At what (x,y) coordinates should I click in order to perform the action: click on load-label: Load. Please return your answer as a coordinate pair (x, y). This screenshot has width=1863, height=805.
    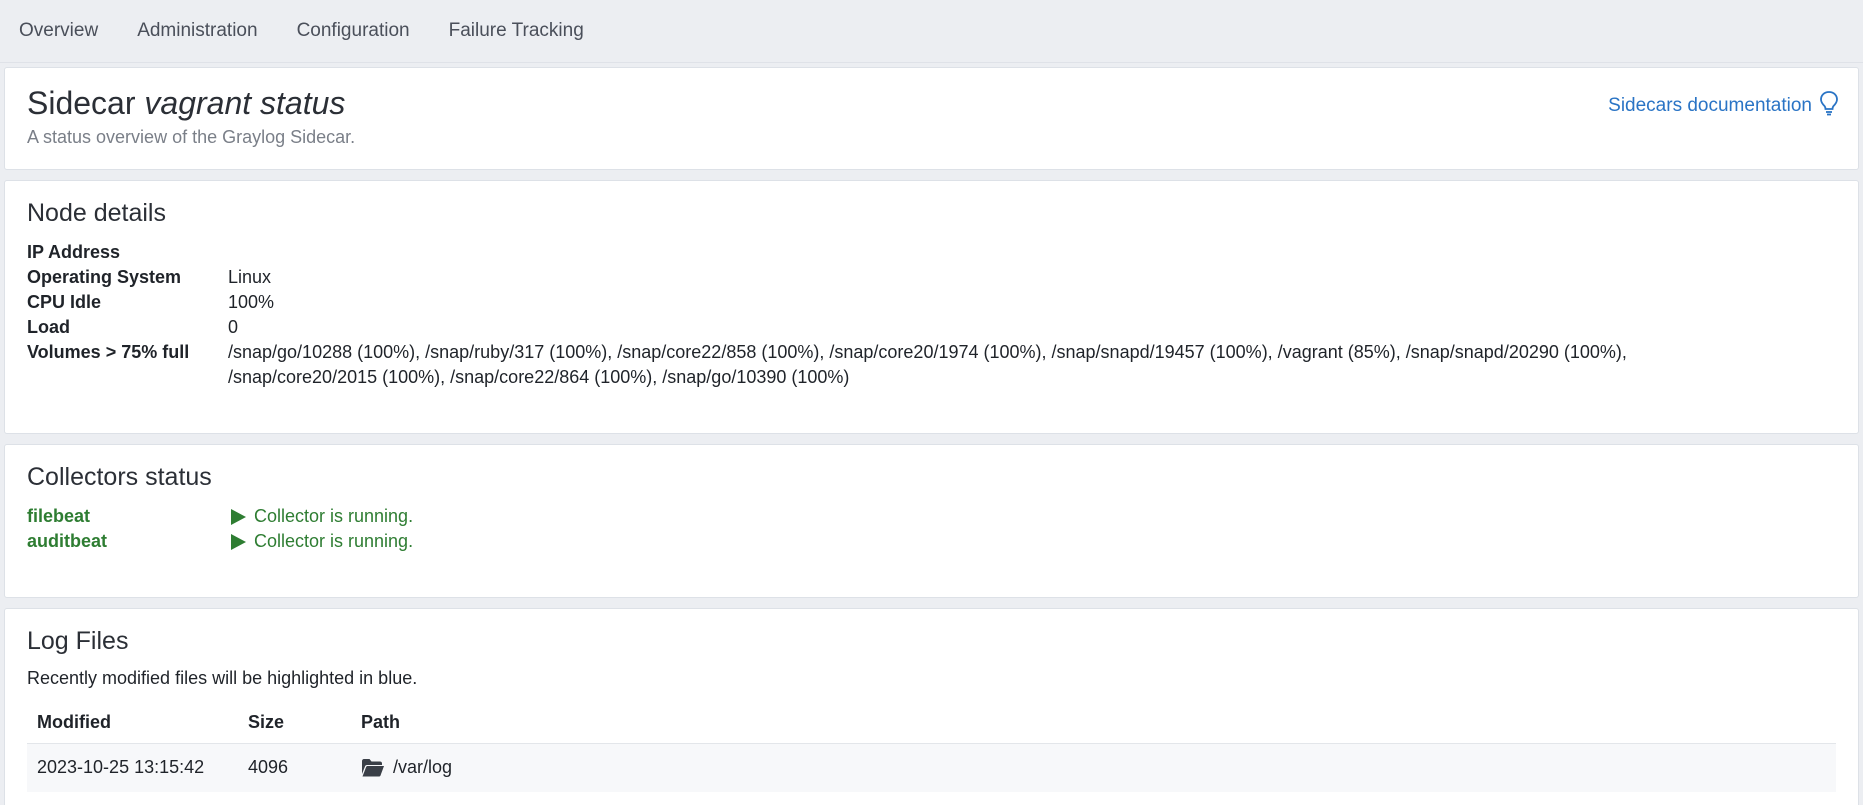
    Looking at the image, I should click on (48, 327).